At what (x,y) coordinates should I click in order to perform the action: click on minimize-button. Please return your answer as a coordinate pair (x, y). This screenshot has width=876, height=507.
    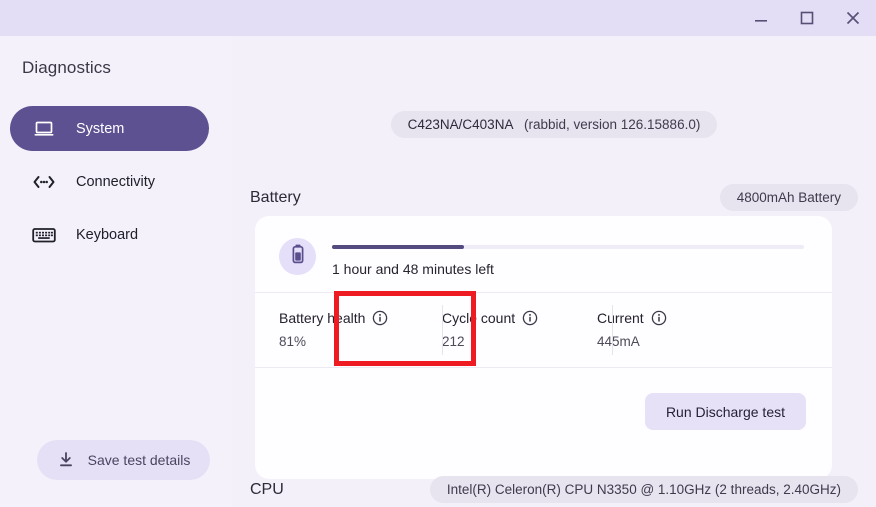
    Looking at the image, I should click on (761, 18).